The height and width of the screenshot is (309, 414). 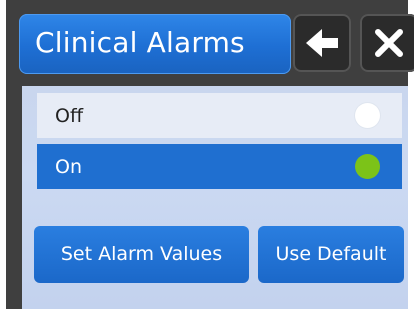 What do you see at coordinates (367, 115) in the screenshot?
I see `radio-indicator-off` at bounding box center [367, 115].